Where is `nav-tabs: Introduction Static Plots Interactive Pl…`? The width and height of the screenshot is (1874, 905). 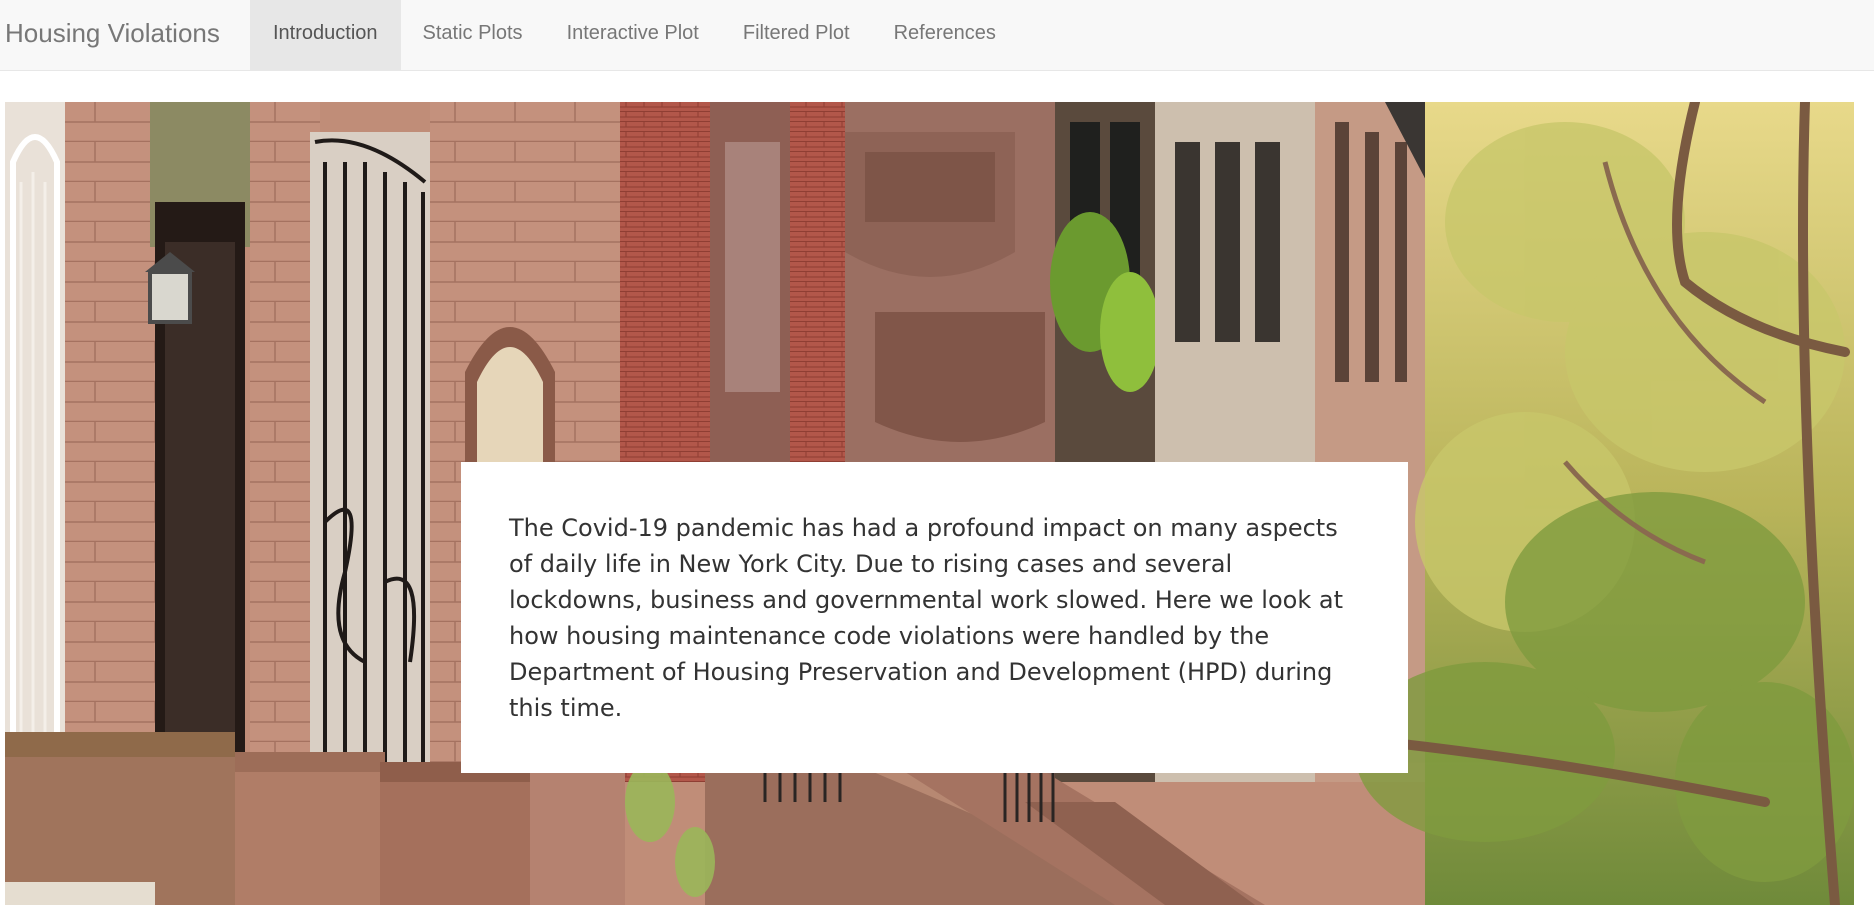 nav-tabs: Introduction Static Plots Interactive Pl… is located at coordinates (634, 35).